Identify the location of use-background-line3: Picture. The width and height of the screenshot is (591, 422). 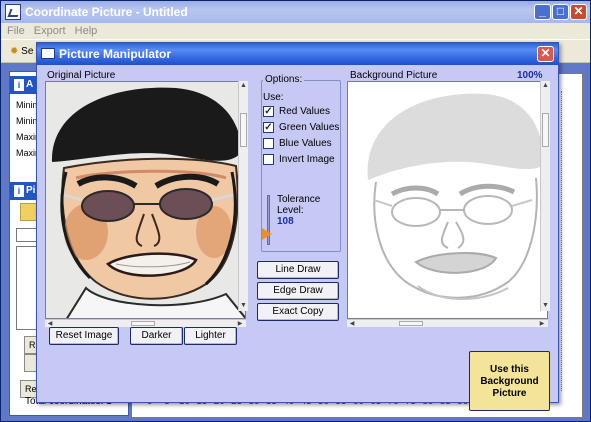
(509, 393).